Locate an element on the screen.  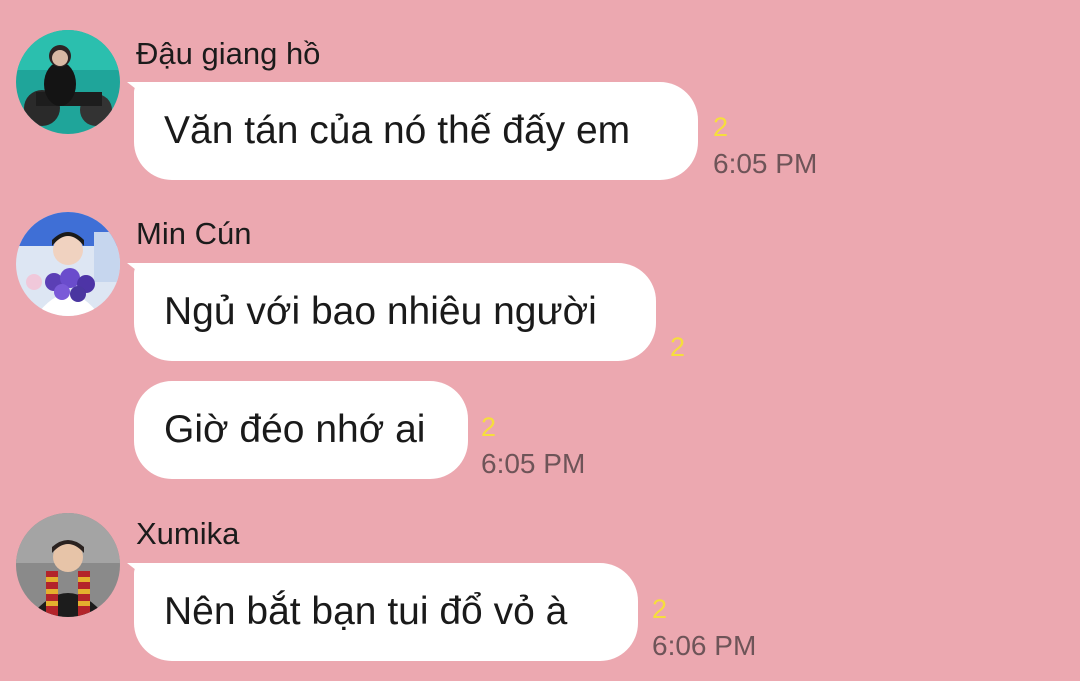
sender-name: Đậu giang hồ is located at coordinates (228, 53).